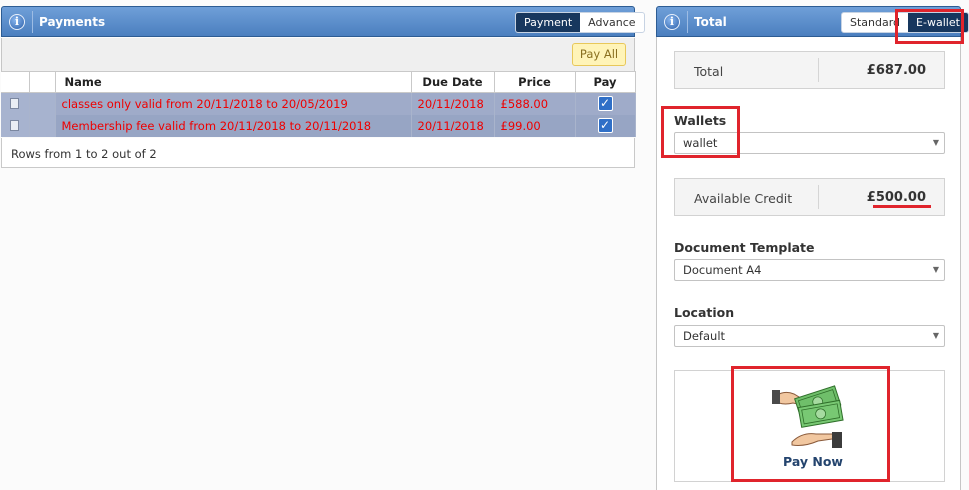 The image size is (969, 490). I want to click on location-label: Location, so click(704, 312).